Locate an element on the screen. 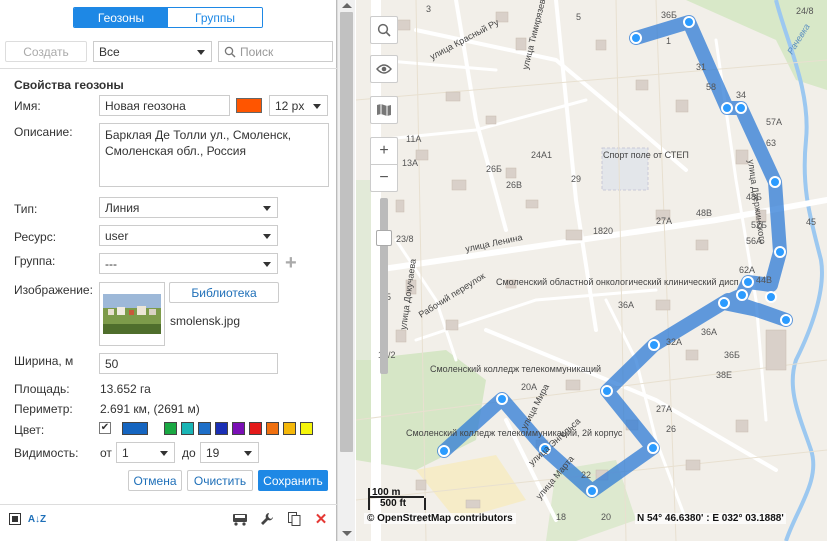 The width and height of the screenshot is (827, 541). search-placeholder: Поиск is located at coordinates (257, 51).